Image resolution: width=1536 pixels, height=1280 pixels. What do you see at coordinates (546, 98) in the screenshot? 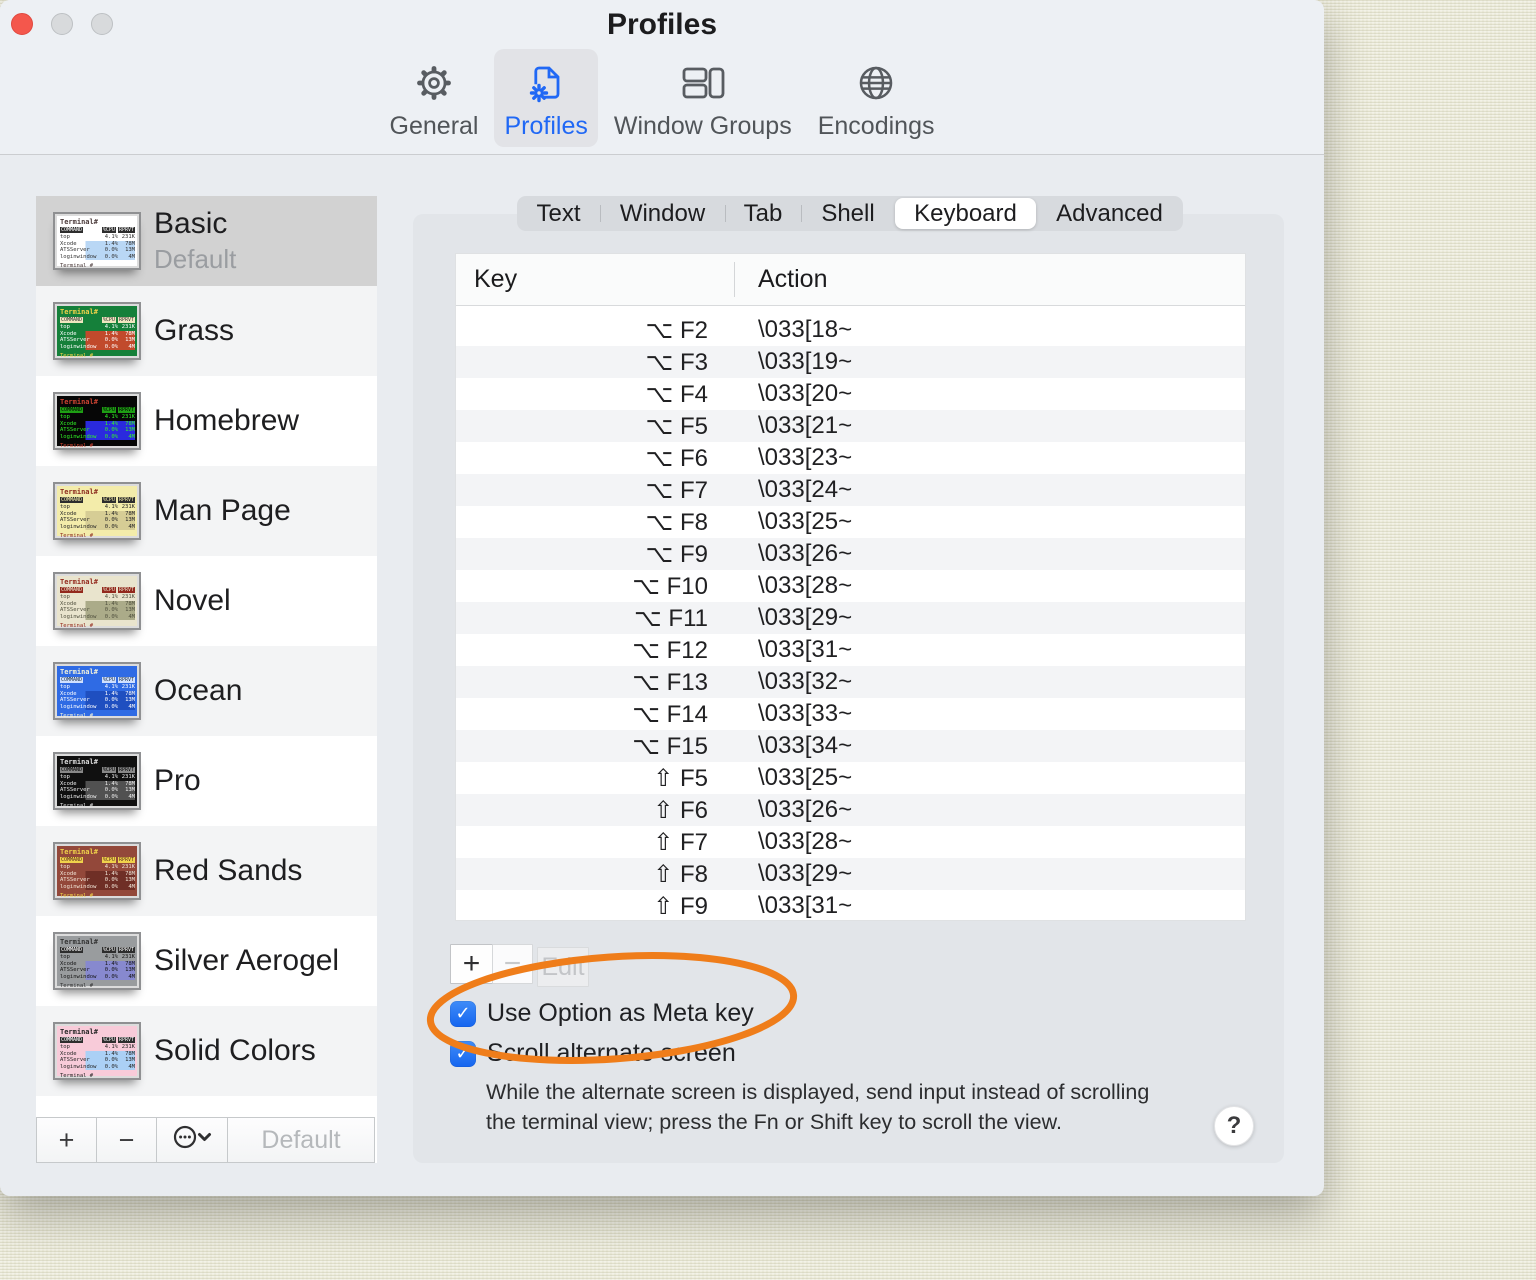
I see `toolbar-item-profiles: Profiles` at bounding box center [546, 98].